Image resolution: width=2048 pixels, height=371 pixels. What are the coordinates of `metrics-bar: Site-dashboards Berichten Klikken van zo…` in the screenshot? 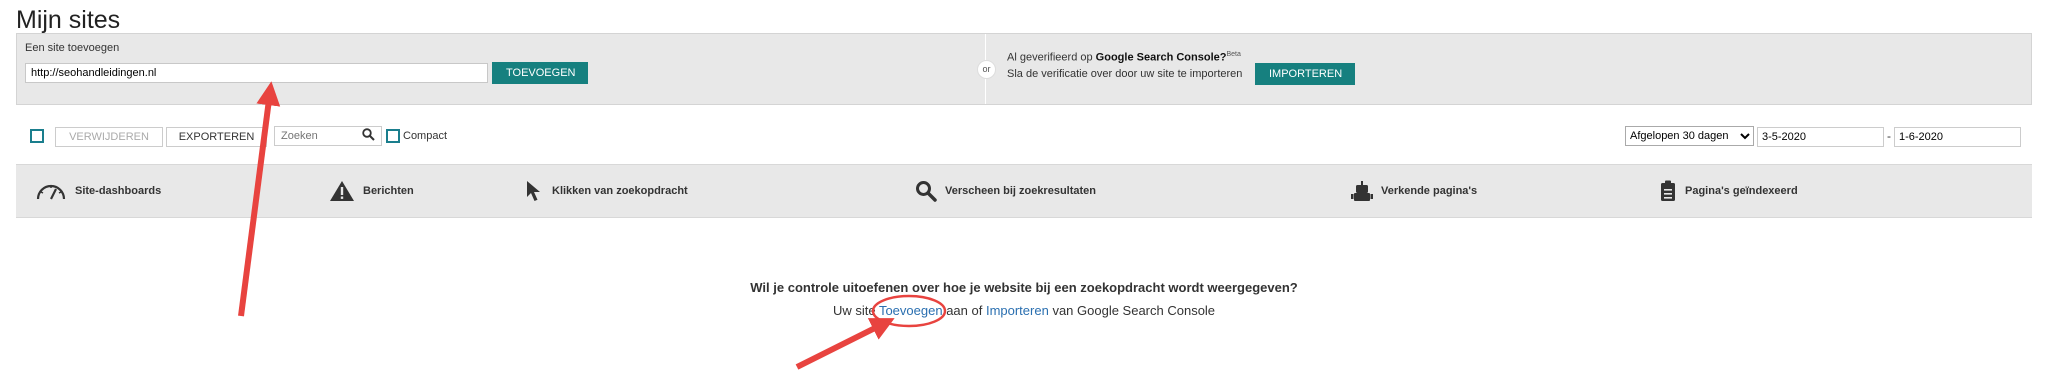 It's located at (1024, 191).